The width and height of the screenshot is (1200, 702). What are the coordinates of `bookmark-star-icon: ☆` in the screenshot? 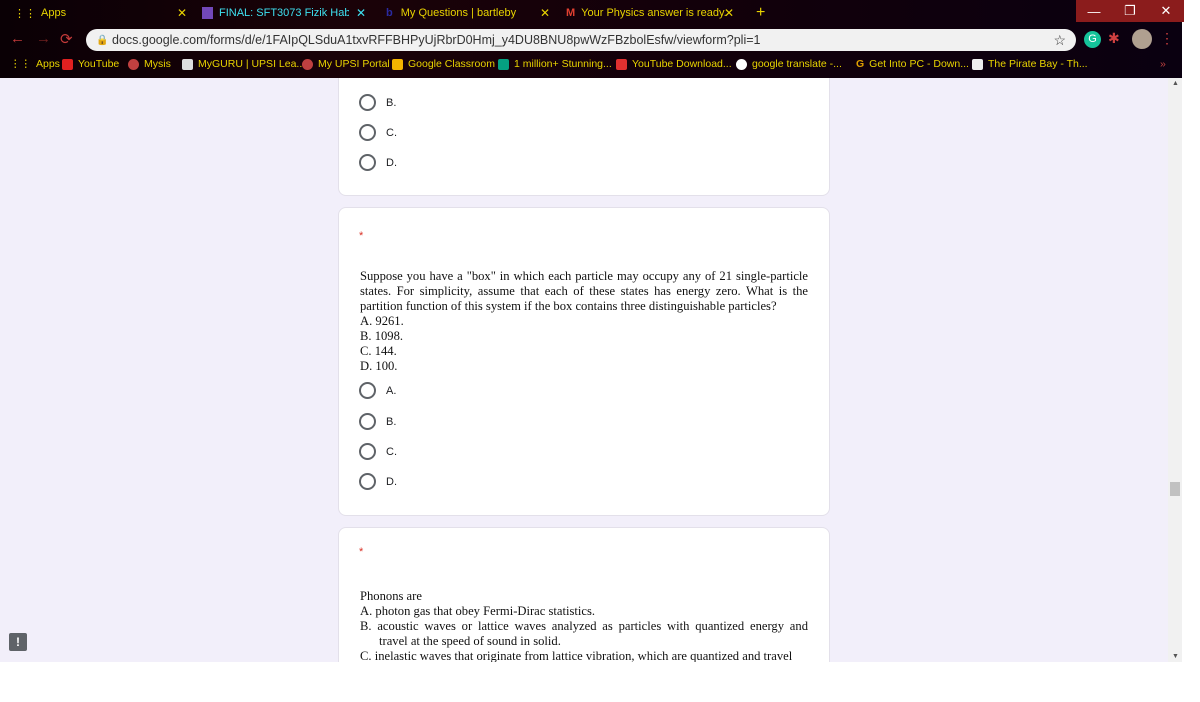 It's located at (1059, 40).